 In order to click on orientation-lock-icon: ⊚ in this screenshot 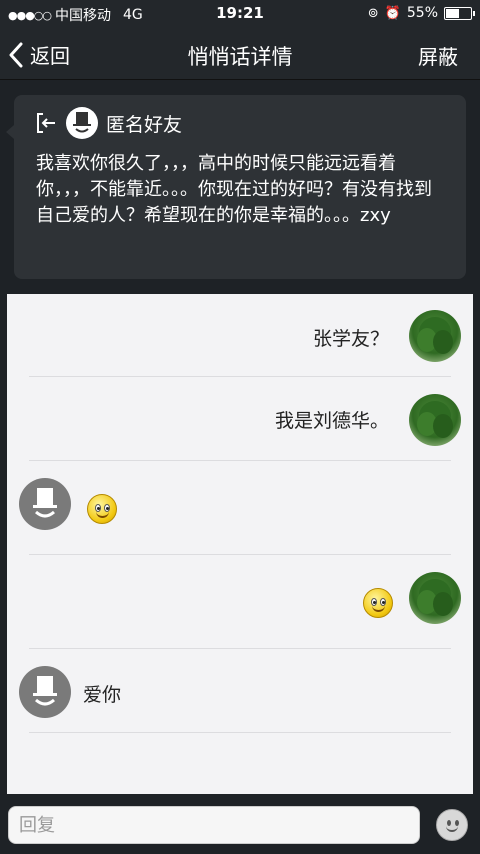, I will do `click(373, 13)`.